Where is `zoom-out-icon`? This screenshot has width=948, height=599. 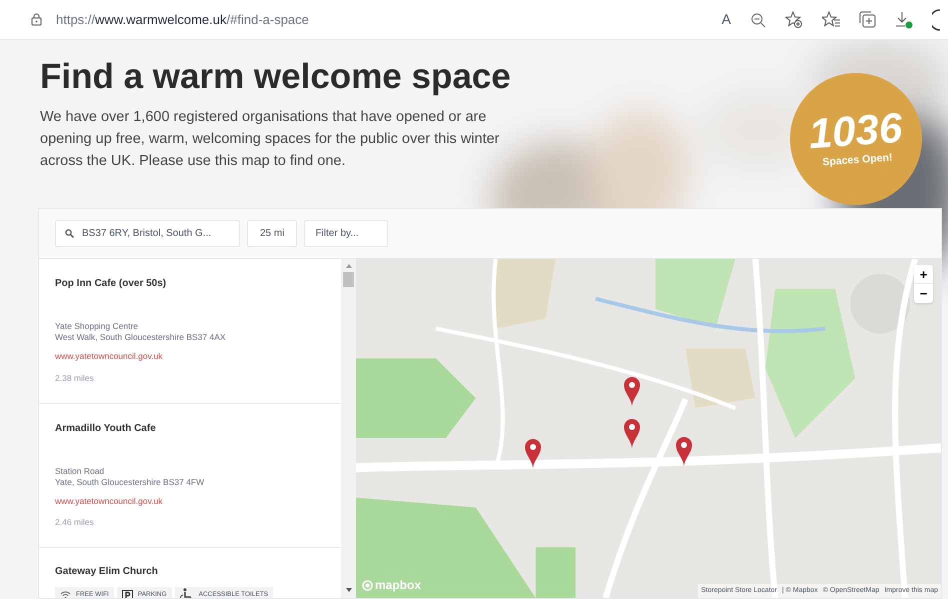
zoom-out-icon is located at coordinates (758, 20).